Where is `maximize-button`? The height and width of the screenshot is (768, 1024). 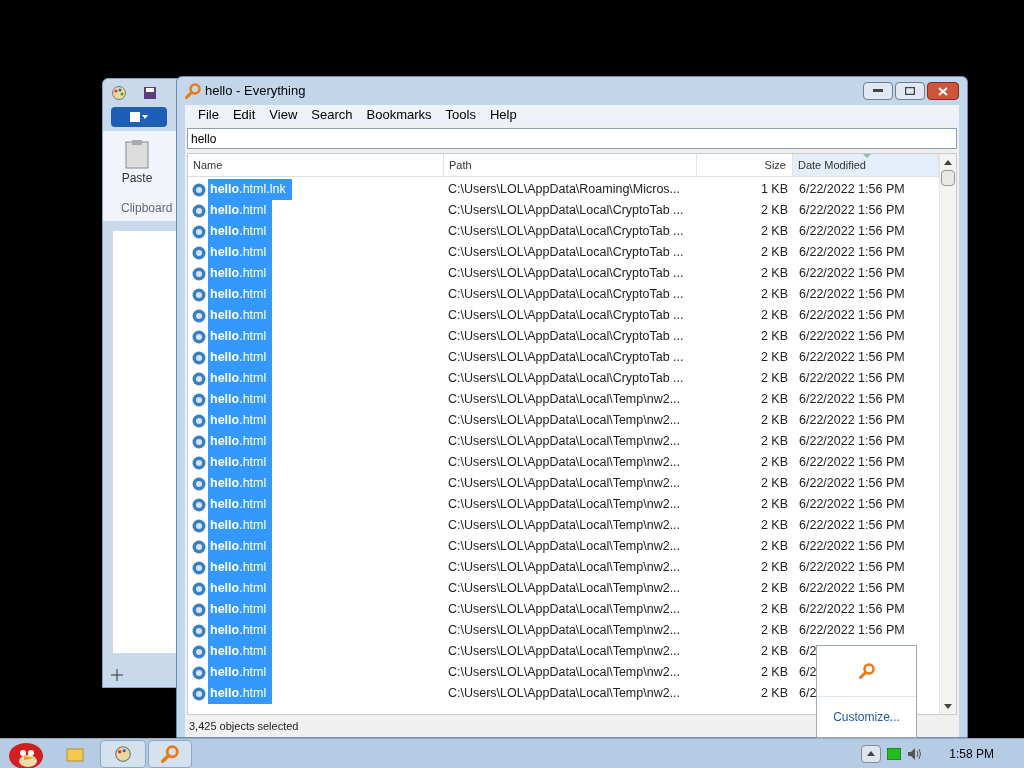
maximize-button is located at coordinates (910, 91).